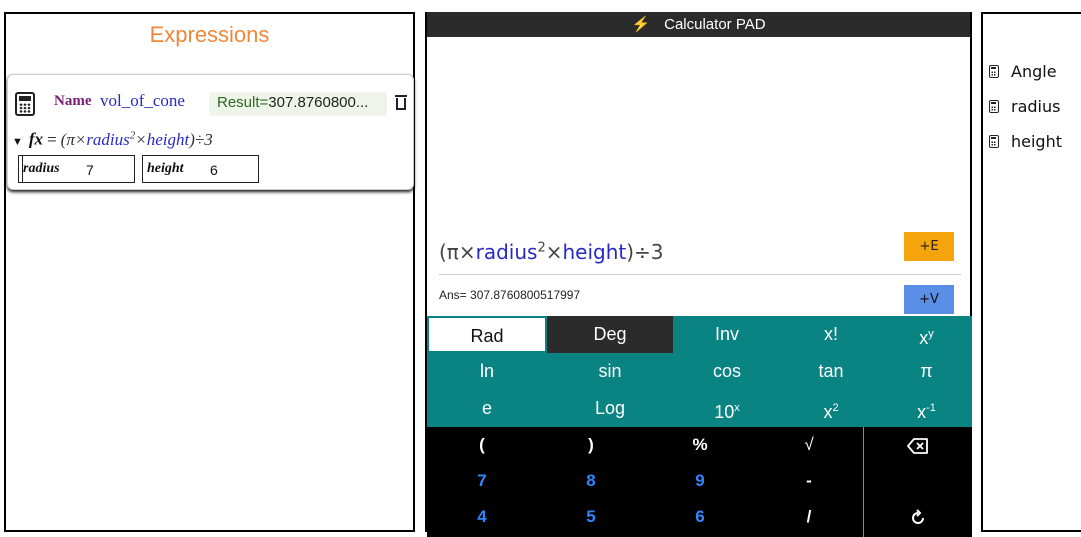 This screenshot has height=537, width=1081. Describe the element at coordinates (831, 334) in the screenshot. I see `key-factorial: x!` at that location.